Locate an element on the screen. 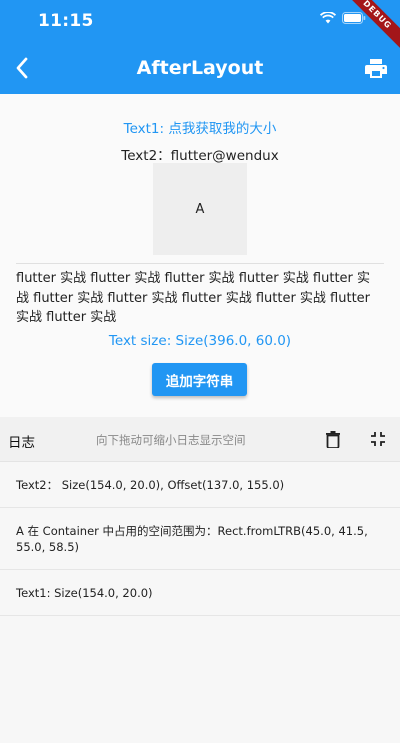 This screenshot has height=743, width=400. log-item: Text1: Size(154.0, 20.0) is located at coordinates (200, 593).